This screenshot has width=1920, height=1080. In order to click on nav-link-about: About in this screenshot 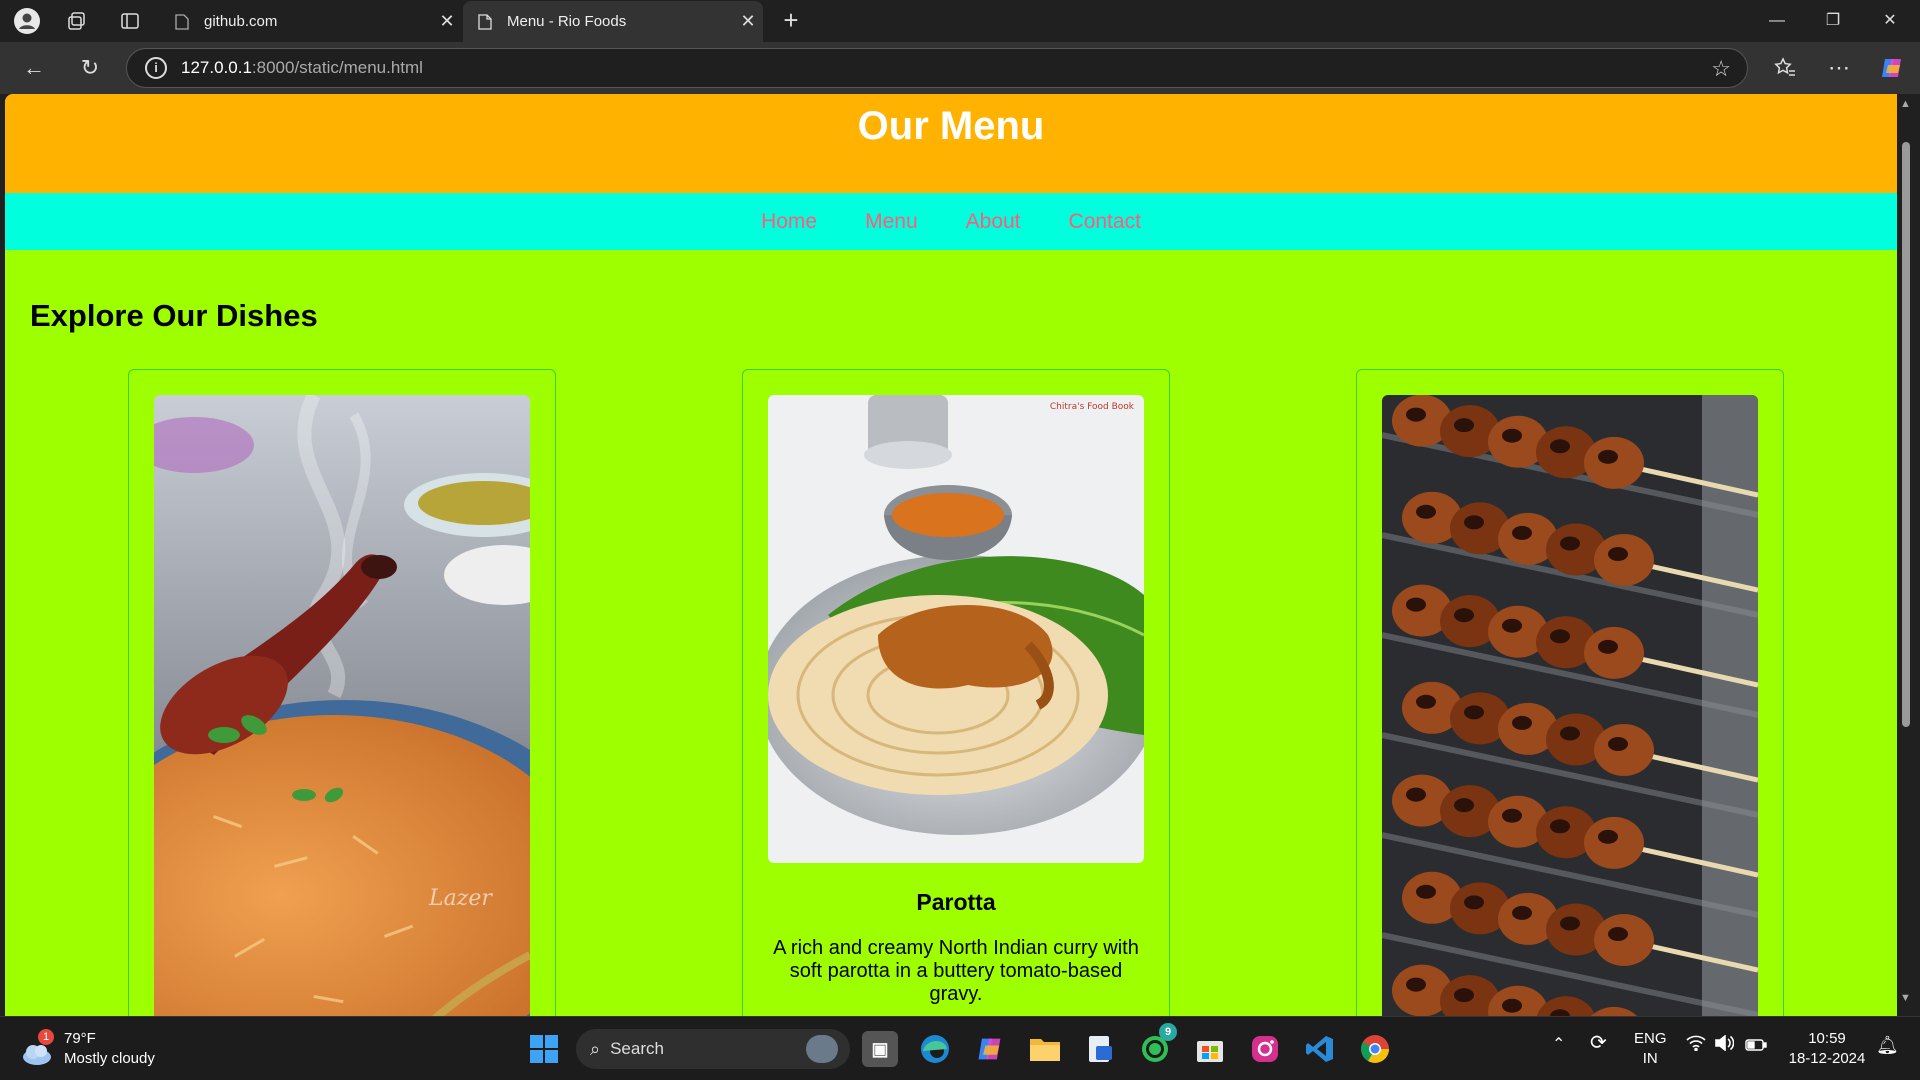, I will do `click(993, 222)`.